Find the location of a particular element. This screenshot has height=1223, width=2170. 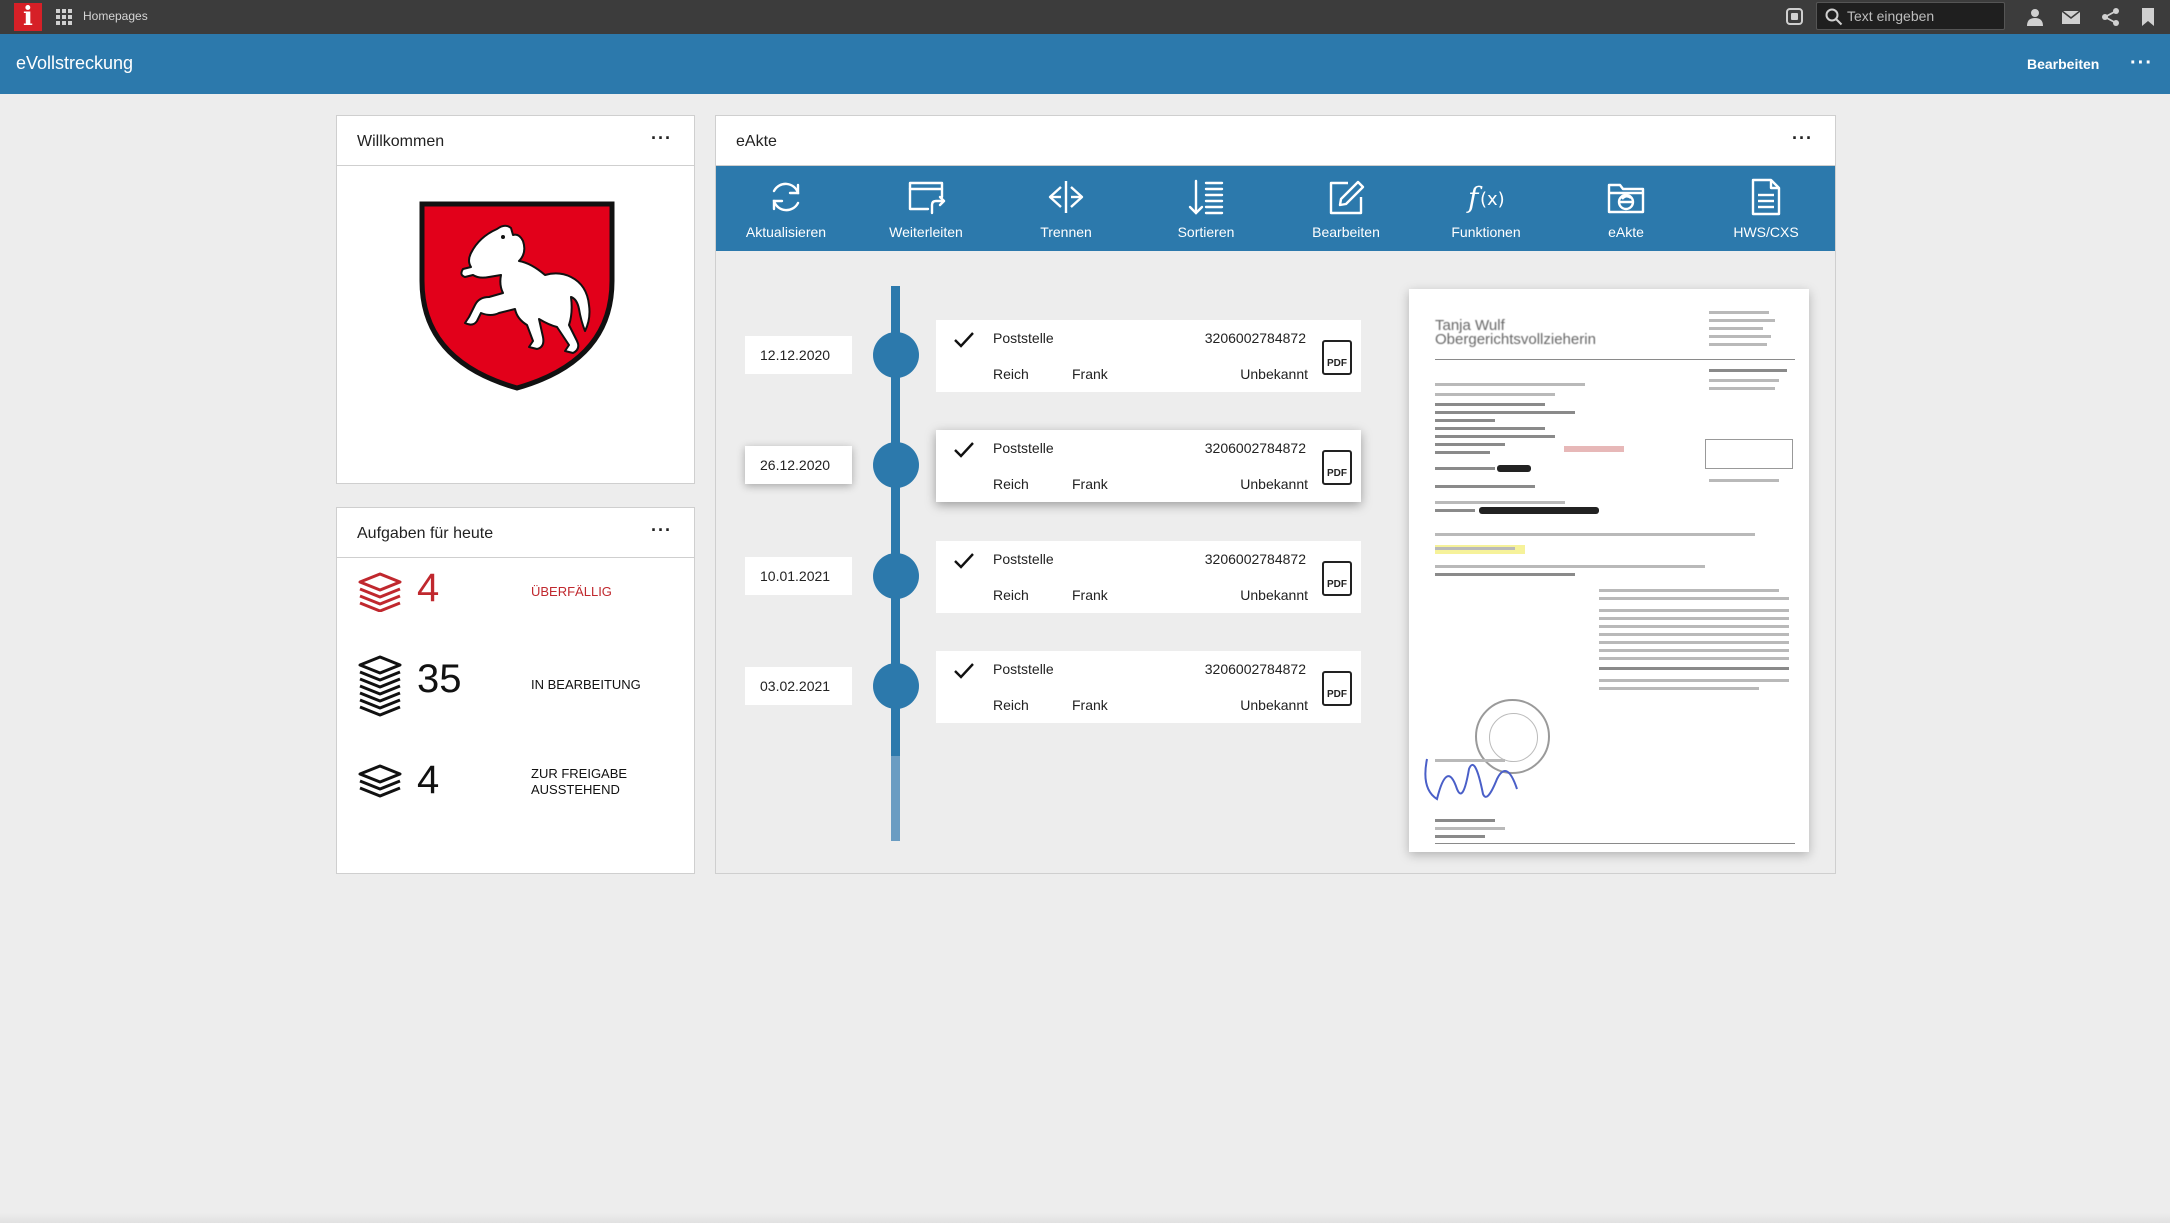

app-header: eVollstreckung Bearbeiten ··· is located at coordinates (1085, 64).